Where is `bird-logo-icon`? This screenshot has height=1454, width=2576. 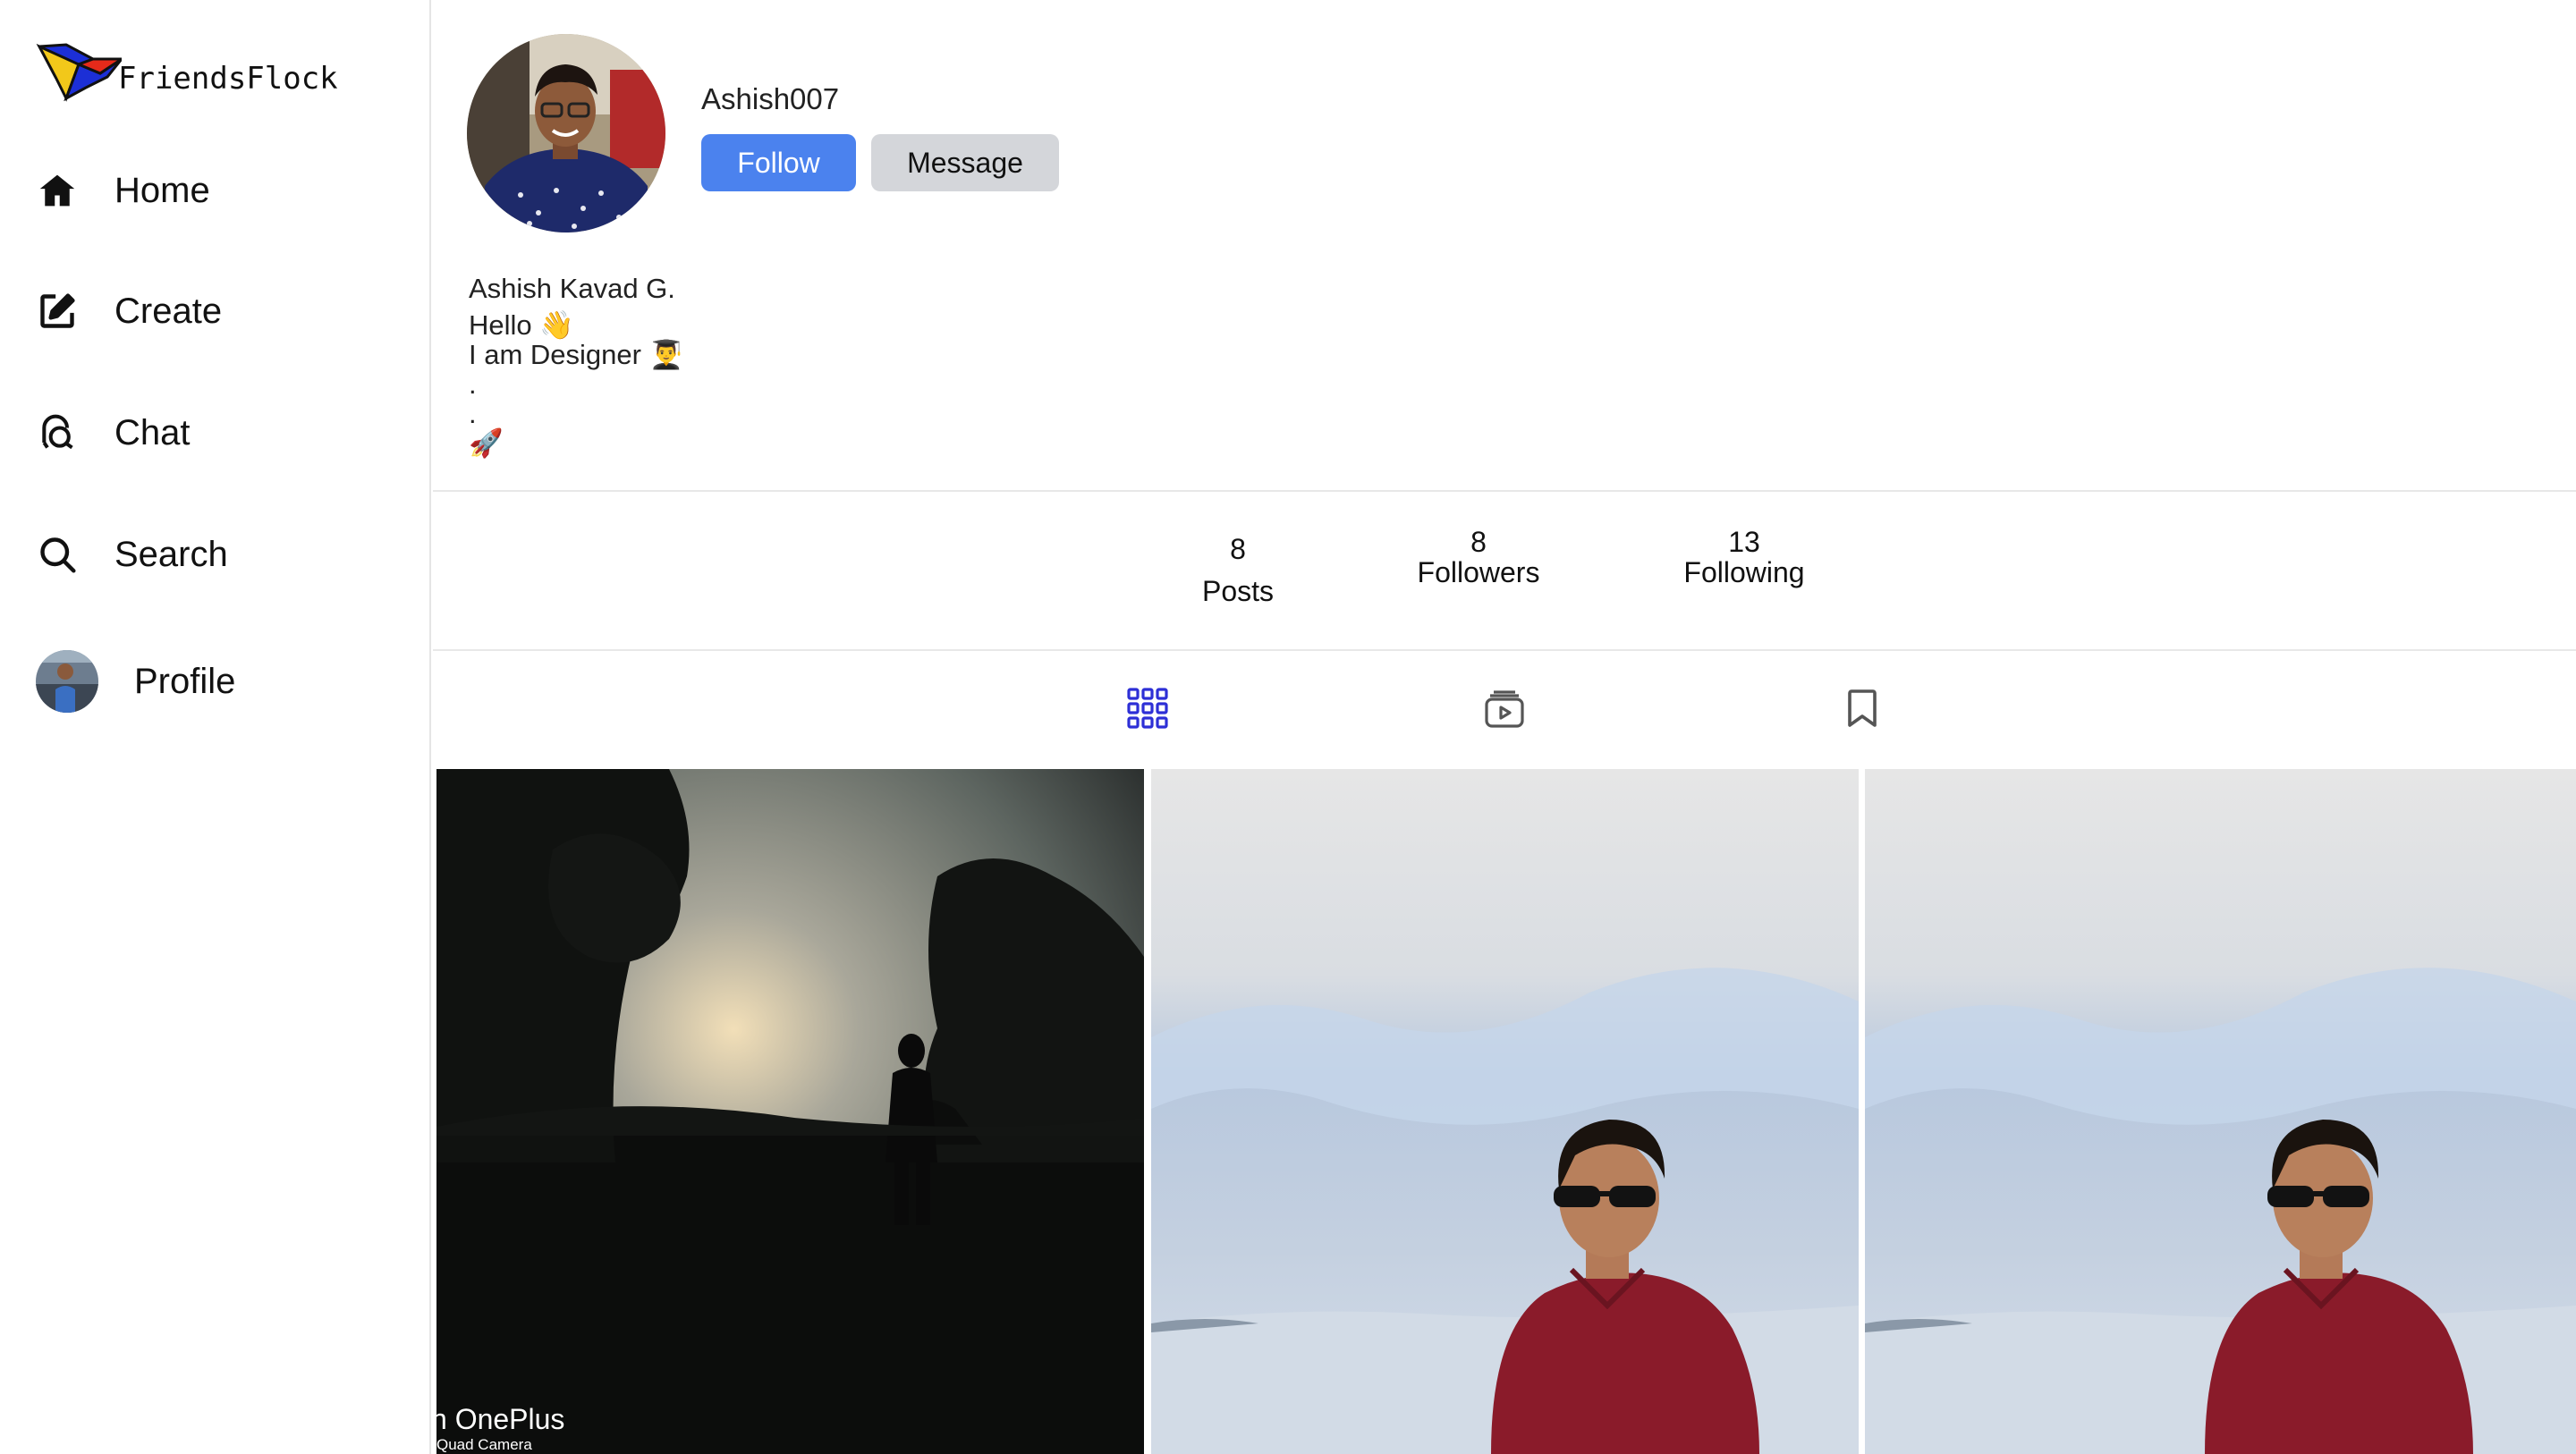 bird-logo-icon is located at coordinates (79, 72).